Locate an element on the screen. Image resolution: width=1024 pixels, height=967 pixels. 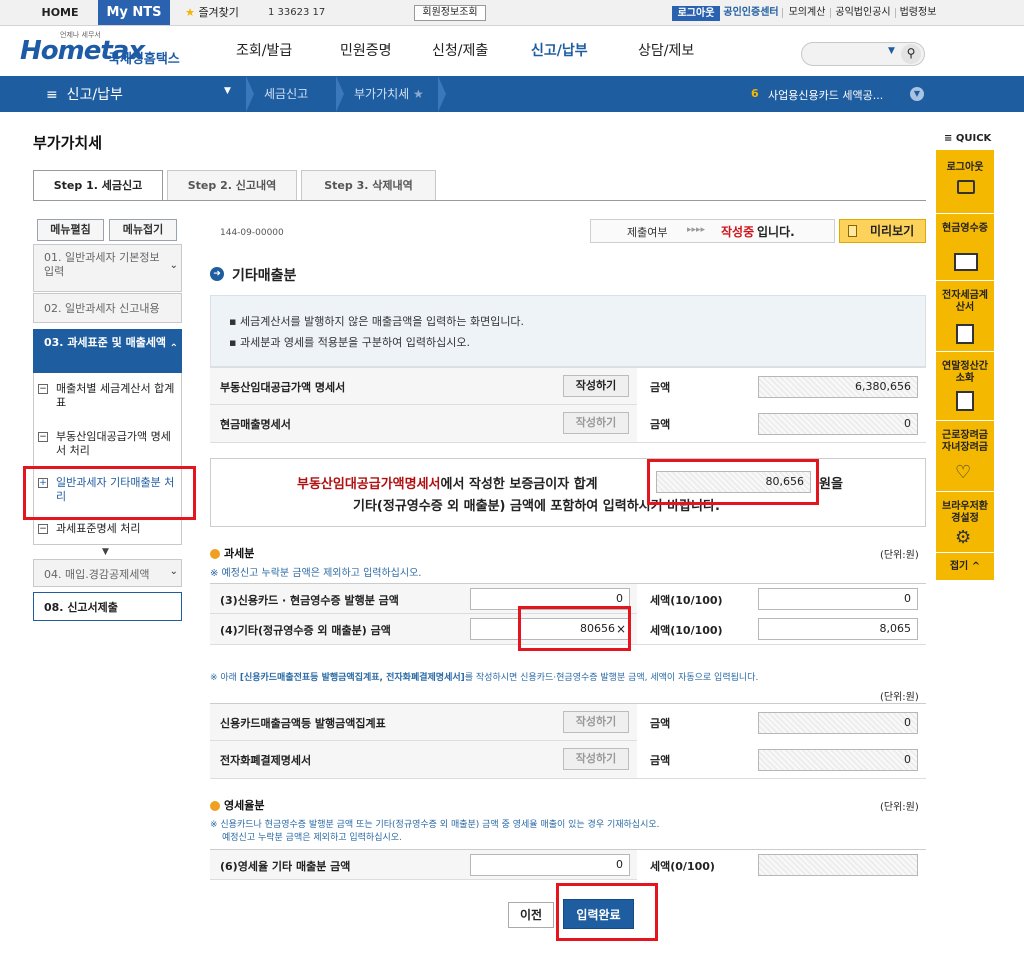
submenu-item-tax-invoice: − 매출처별 세금계산서 합계표 is located at coordinates (108, 397).